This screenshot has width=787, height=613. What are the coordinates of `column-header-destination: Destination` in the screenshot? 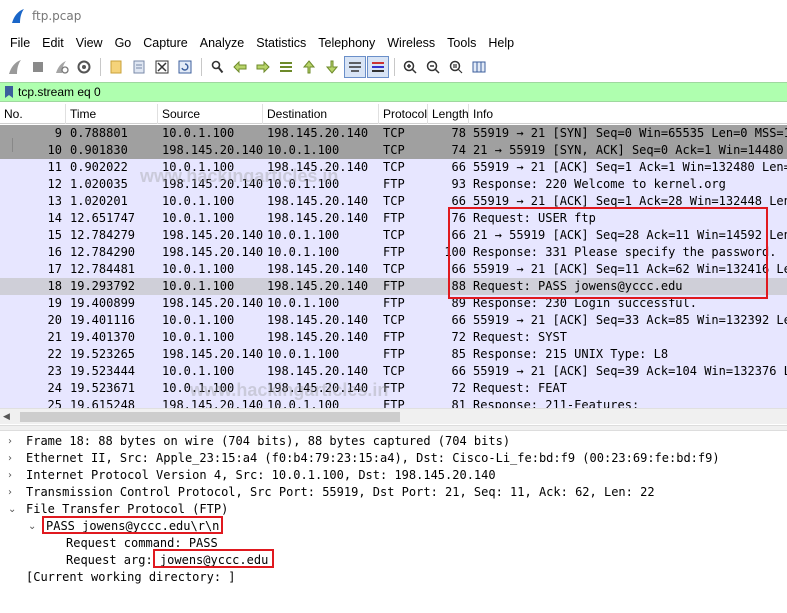 It's located at (321, 114).